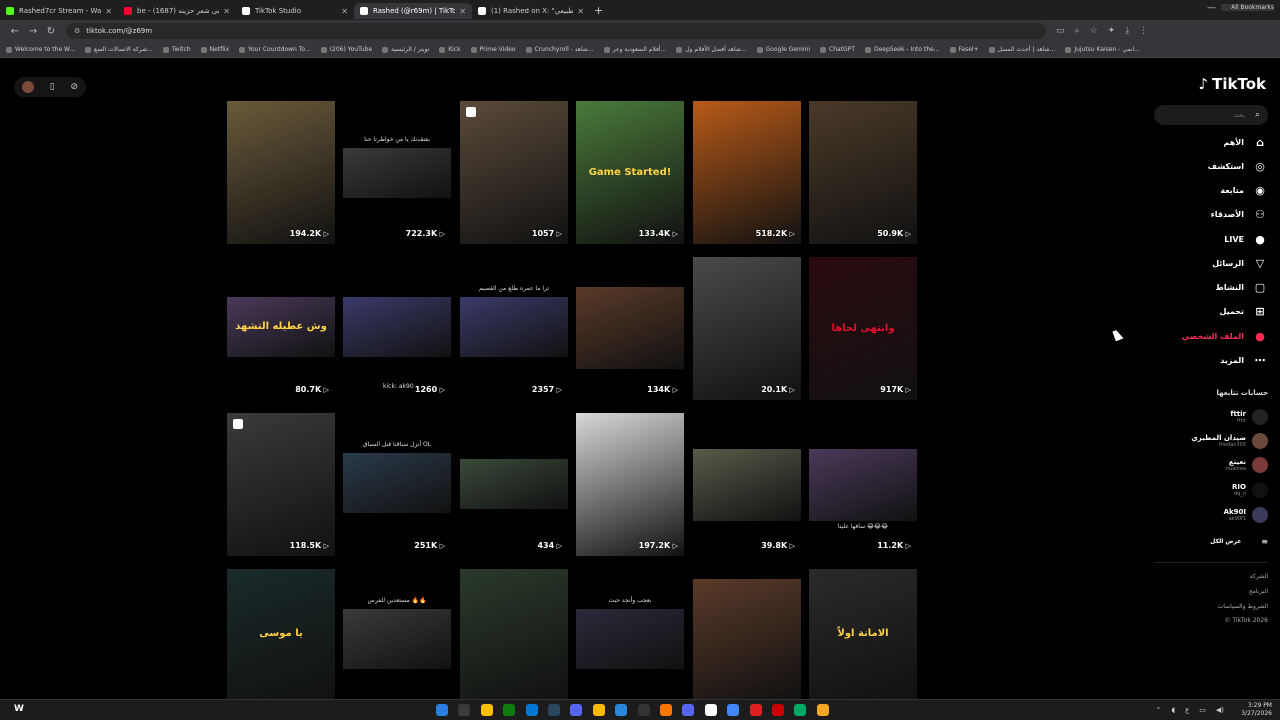 Image resolution: width=1280 pixels, height=720 pixels. I want to click on extensions-icon: ✦, so click(1112, 31).